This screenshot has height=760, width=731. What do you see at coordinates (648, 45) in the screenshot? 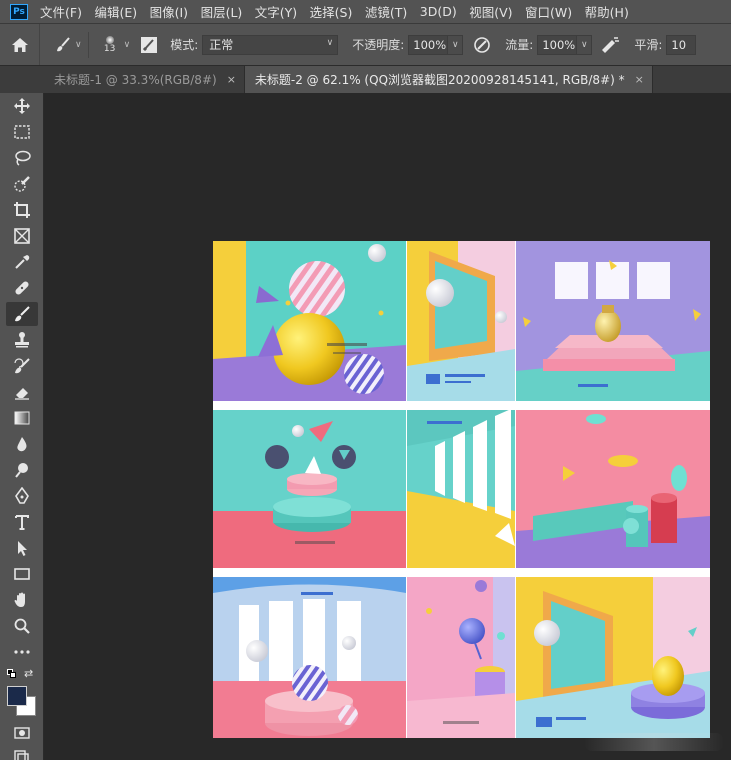
I see `smoothing-label: 平滑:` at bounding box center [648, 45].